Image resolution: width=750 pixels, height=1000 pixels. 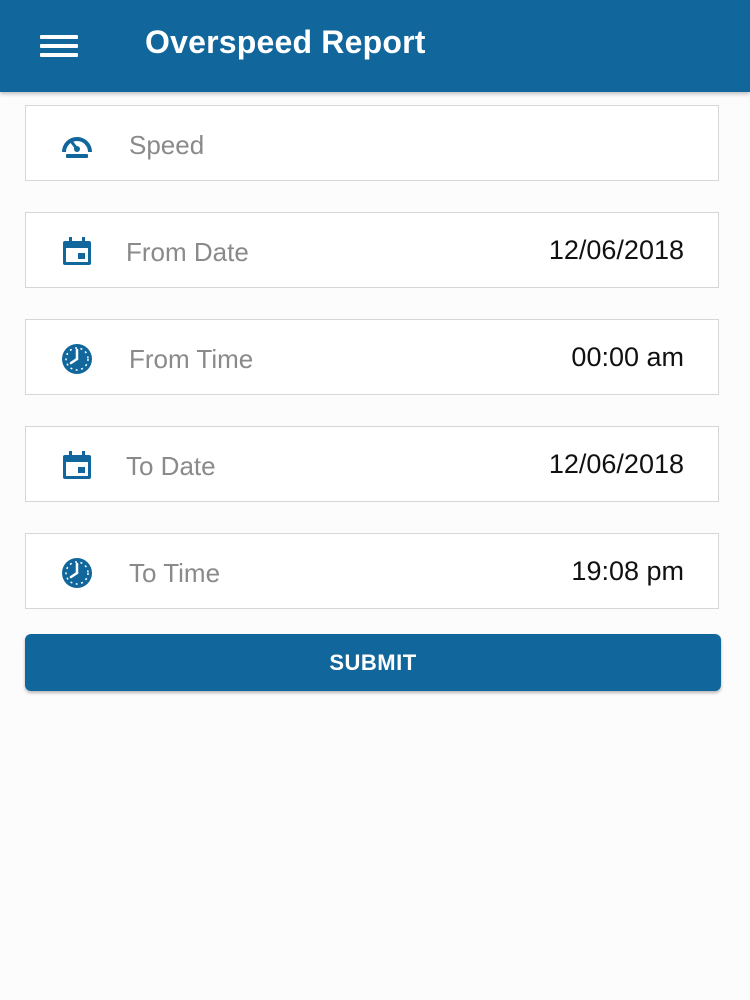 What do you see at coordinates (627, 571) in the screenshot?
I see `to-time-value: 19:08 pm` at bounding box center [627, 571].